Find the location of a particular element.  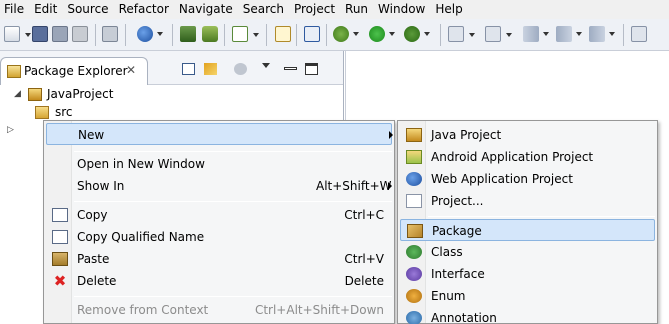

android-project-icon is located at coordinates (414, 157).